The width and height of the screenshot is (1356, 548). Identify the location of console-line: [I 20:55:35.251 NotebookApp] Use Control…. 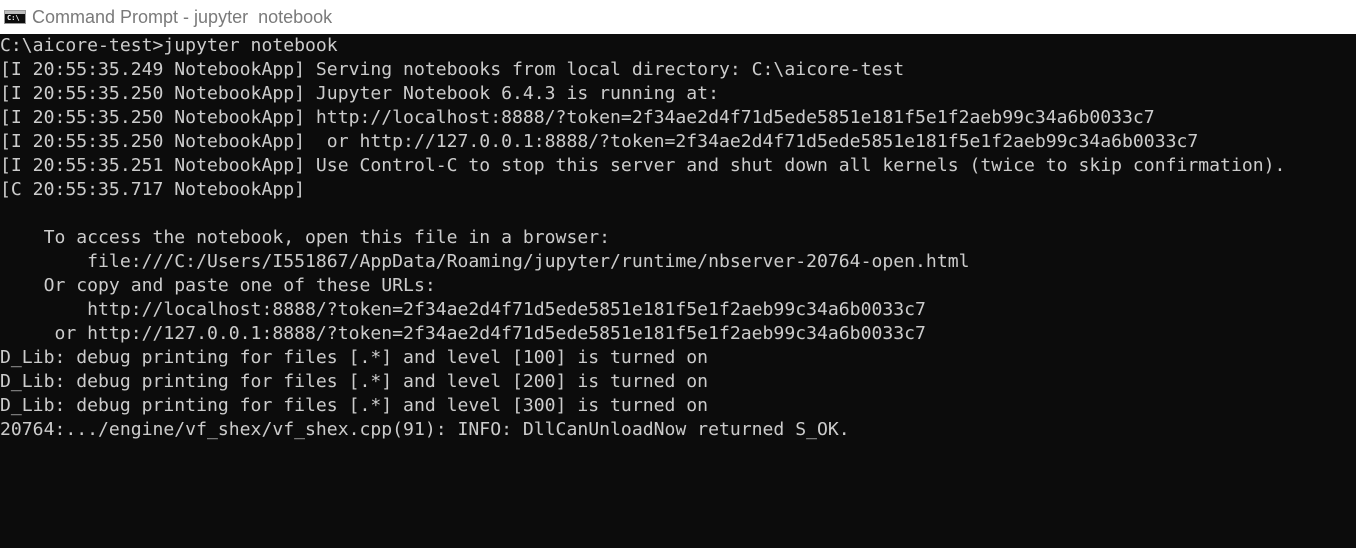
(643, 165).